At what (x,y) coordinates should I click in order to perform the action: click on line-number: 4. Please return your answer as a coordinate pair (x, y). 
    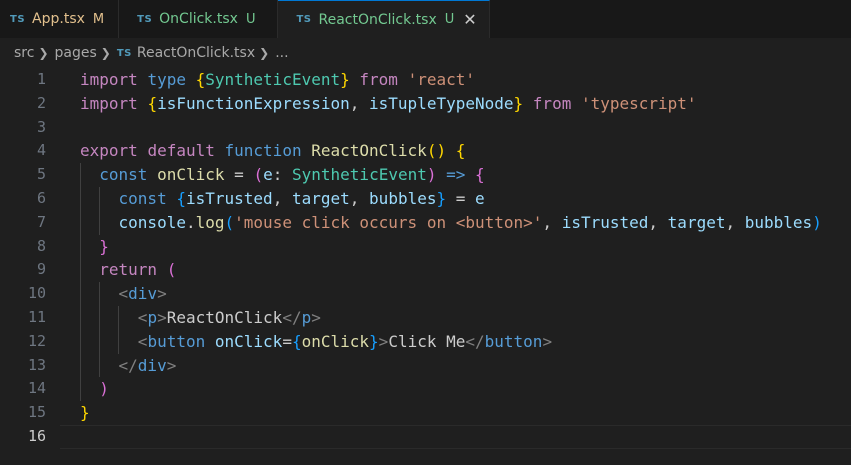
    Looking at the image, I should click on (41, 150).